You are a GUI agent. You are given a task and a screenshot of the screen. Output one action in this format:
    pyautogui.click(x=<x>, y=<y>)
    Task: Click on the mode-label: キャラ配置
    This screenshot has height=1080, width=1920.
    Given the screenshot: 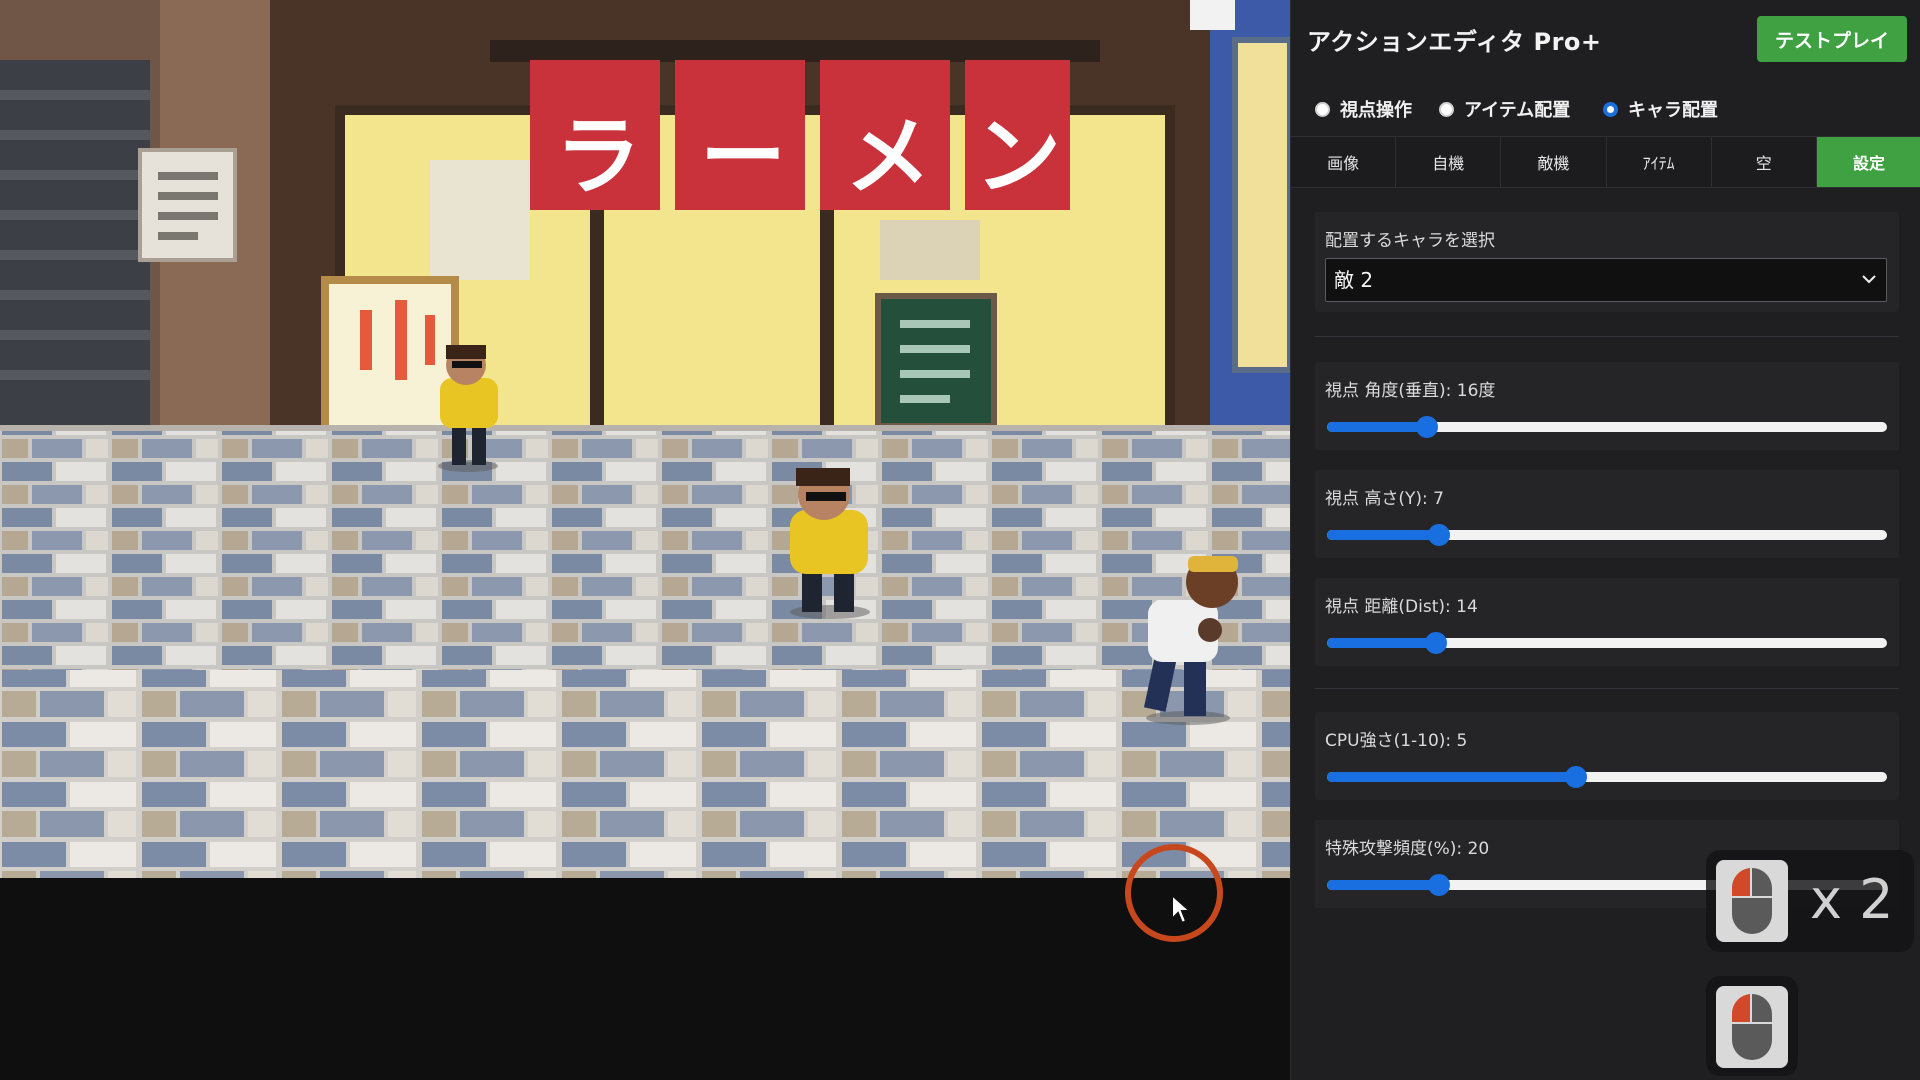 What is the action you would take?
    pyautogui.click(x=1673, y=110)
    